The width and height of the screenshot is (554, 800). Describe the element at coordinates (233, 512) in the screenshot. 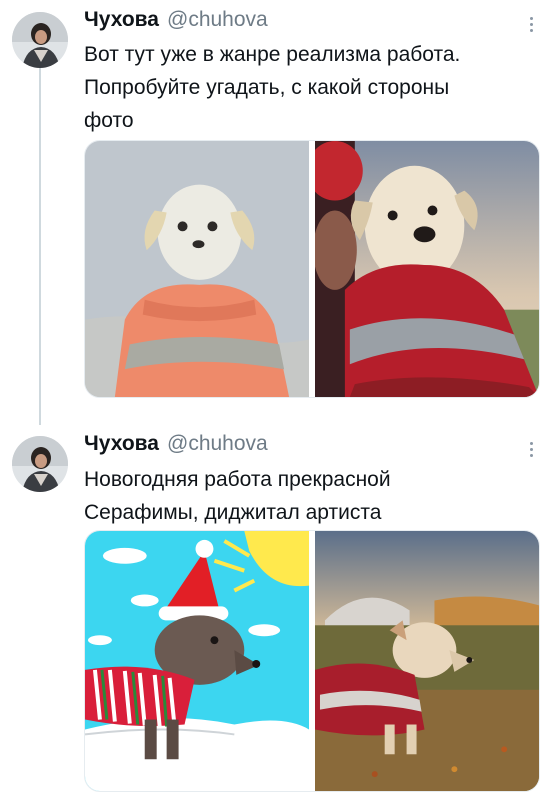

I see `tweet-text-line: Серафимы, диджитал артиста` at that location.